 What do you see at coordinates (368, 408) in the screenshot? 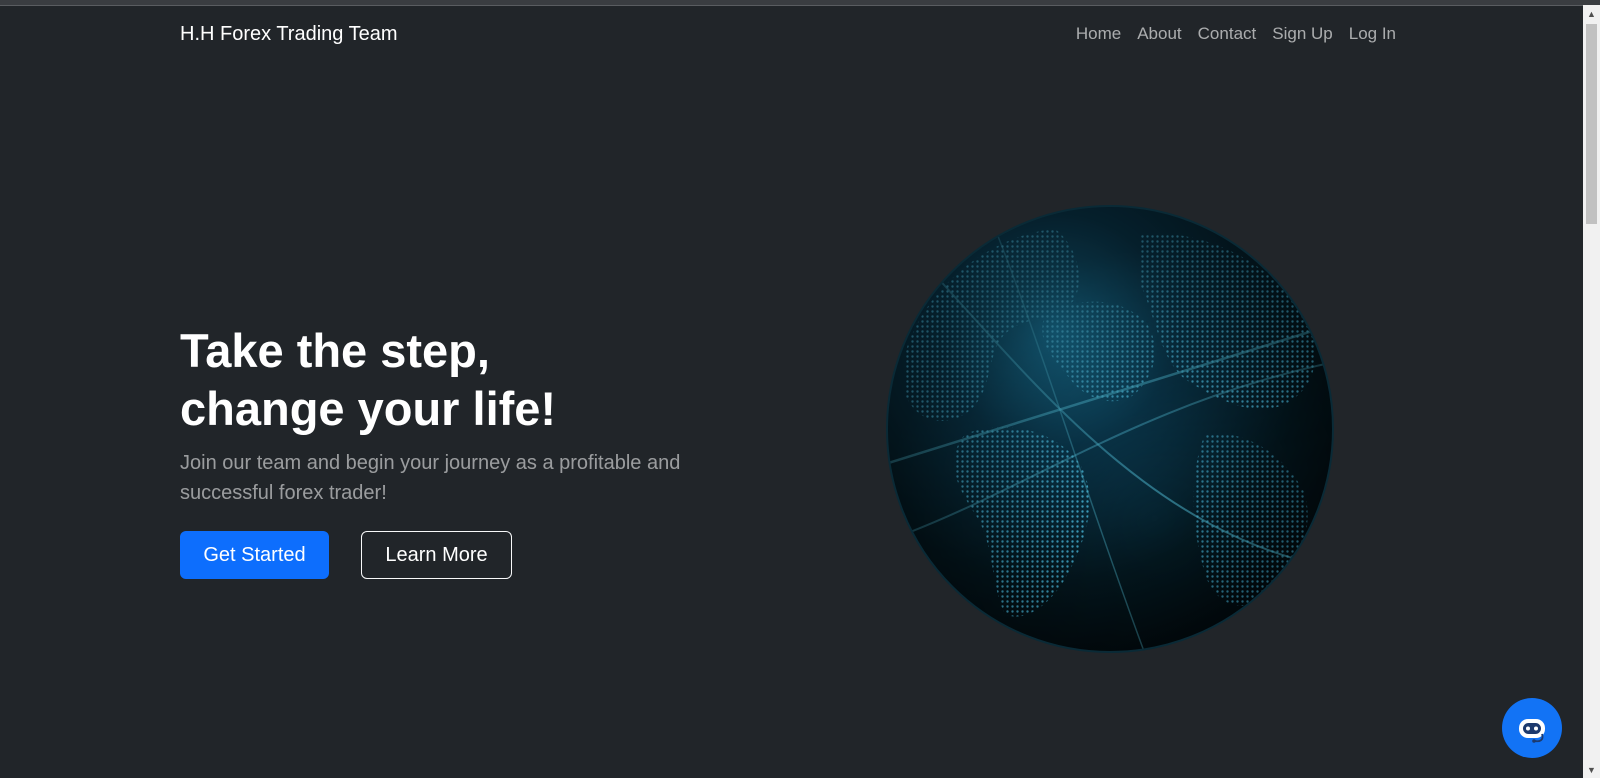
I see `hero-title-line-2: change your life!` at bounding box center [368, 408].